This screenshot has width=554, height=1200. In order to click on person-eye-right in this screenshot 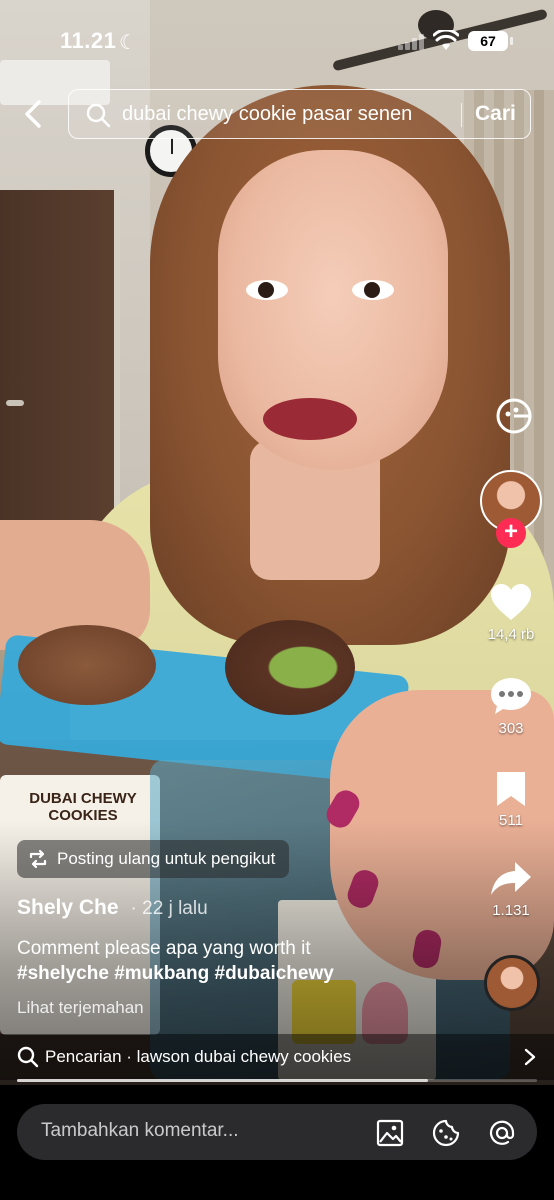, I will do `click(373, 290)`.